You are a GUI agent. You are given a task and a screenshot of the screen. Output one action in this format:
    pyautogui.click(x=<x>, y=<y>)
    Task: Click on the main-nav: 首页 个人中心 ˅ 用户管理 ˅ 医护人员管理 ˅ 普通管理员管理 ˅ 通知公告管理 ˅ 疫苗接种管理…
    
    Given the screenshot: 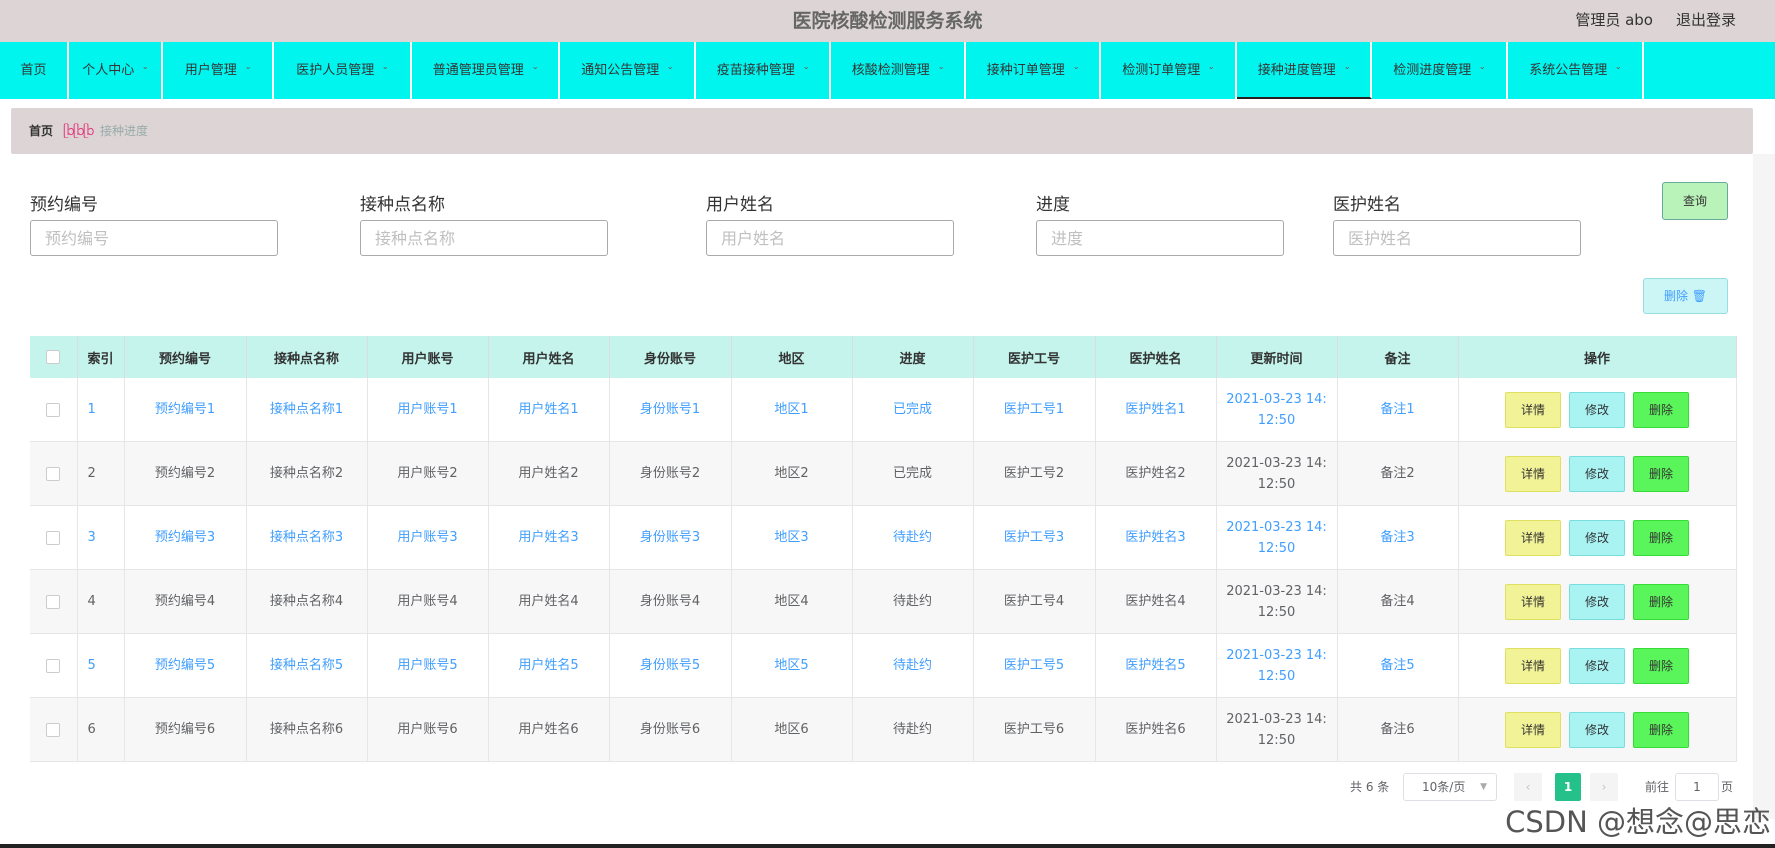 What is the action you would take?
    pyautogui.click(x=887, y=70)
    